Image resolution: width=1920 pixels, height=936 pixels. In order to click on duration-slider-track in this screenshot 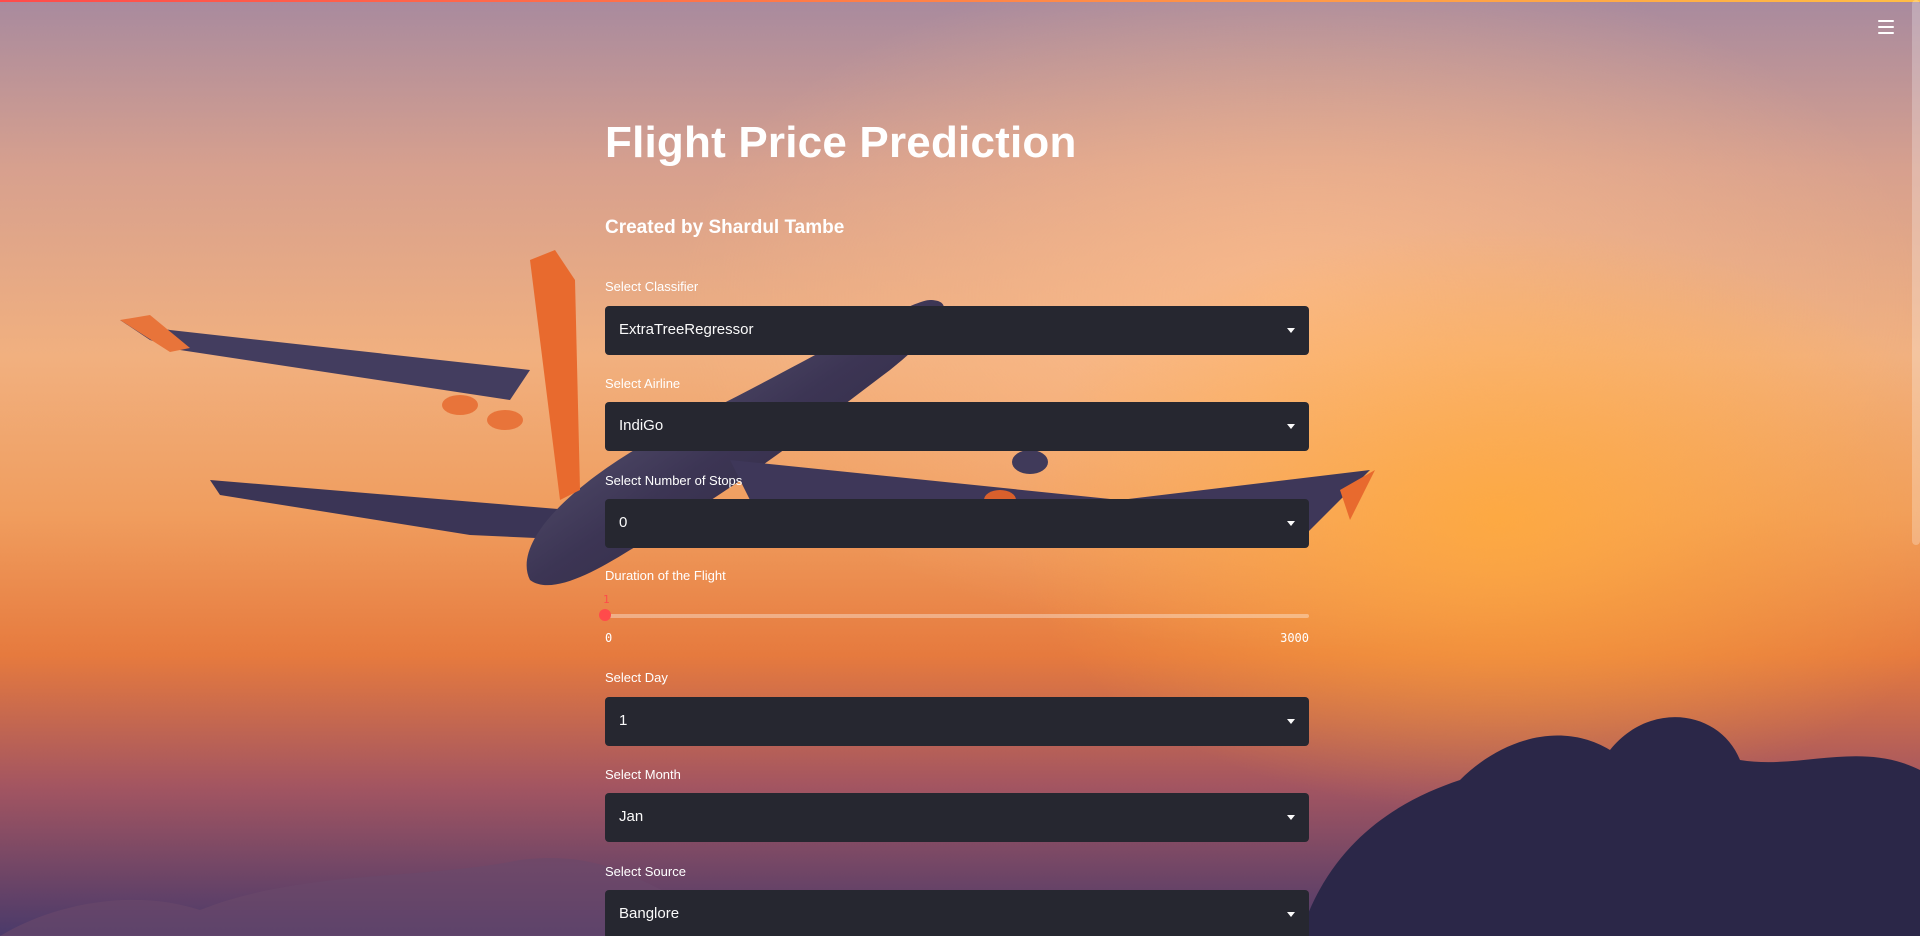, I will do `click(957, 616)`.